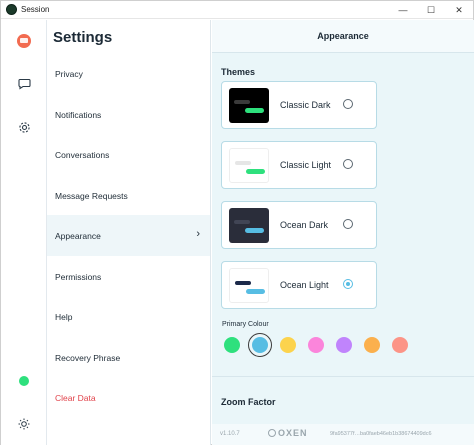 The width and height of the screenshot is (474, 445). I want to click on commit-hash: 9fa95377f…ba0faeb46eb1b38674409dc6, so click(381, 434).